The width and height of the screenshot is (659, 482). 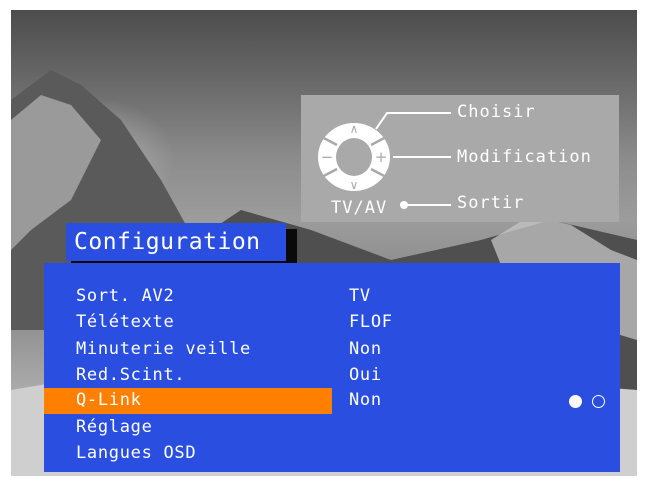 What do you see at coordinates (491, 203) in the screenshot?
I see `exit-label: Sortir` at bounding box center [491, 203].